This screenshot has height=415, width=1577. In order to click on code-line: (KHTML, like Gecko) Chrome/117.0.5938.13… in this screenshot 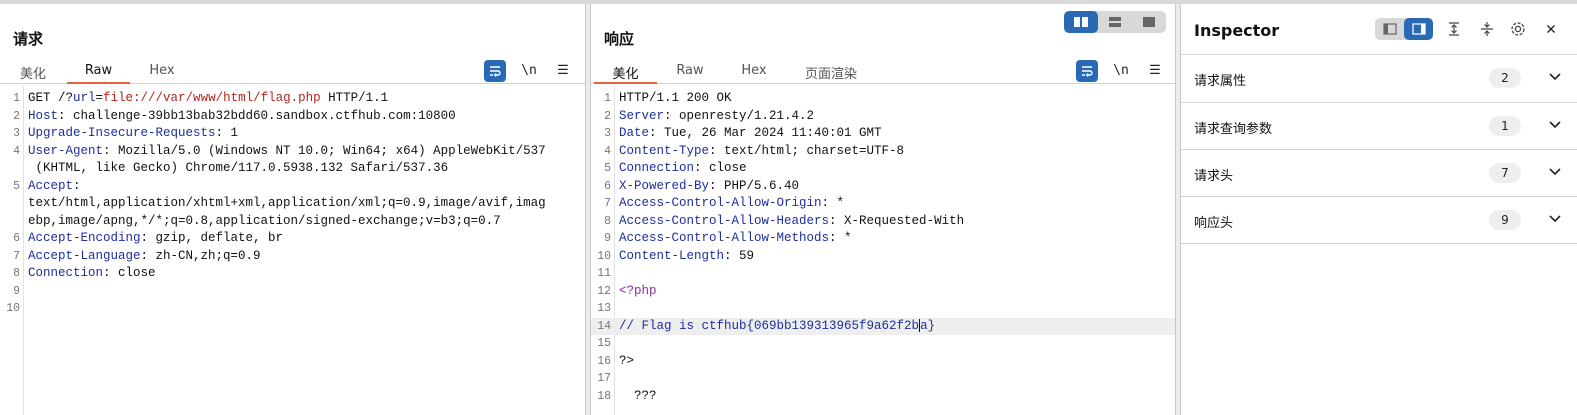, I will do `click(292, 169)`.